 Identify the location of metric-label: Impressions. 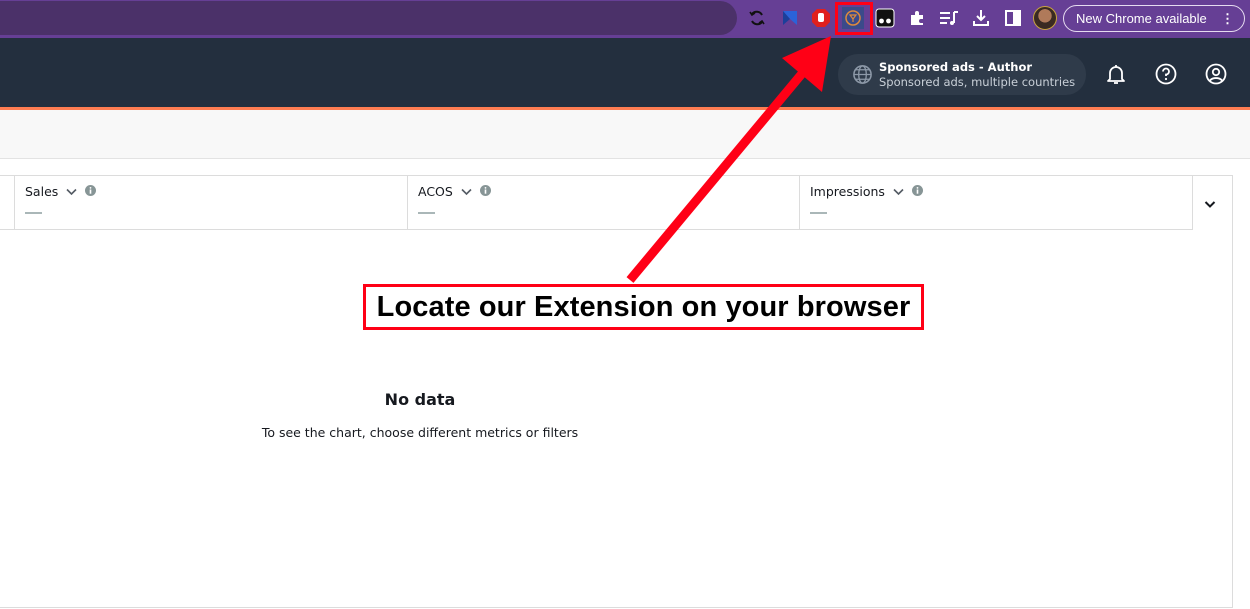
(847, 191).